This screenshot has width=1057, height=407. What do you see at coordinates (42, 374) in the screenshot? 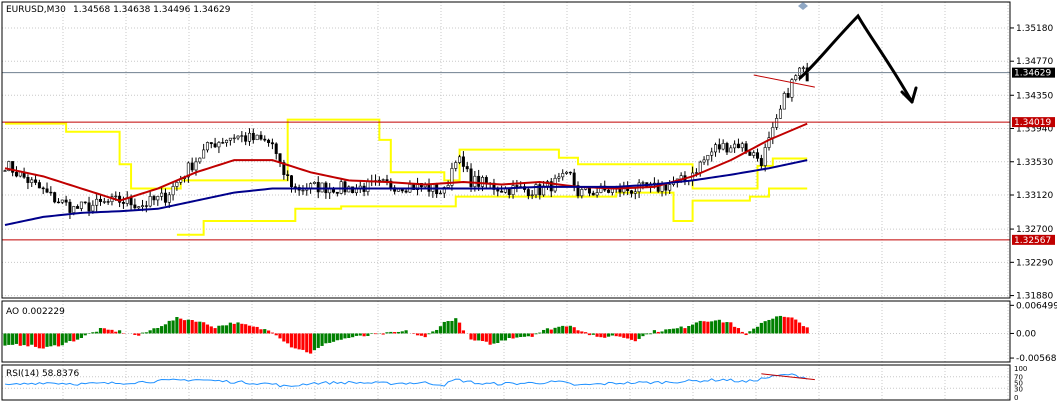
I see `rsi-label: RSI(14) 58.8376` at bounding box center [42, 374].